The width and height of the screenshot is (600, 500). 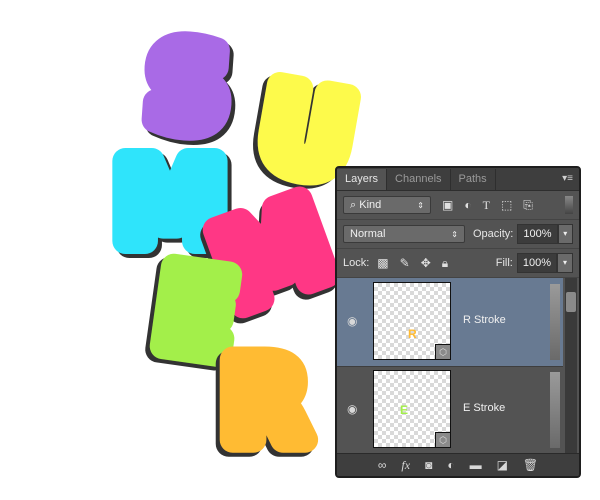 What do you see at coordinates (412, 409) in the screenshot?
I see `layer-thumbnail: E ⬡` at bounding box center [412, 409].